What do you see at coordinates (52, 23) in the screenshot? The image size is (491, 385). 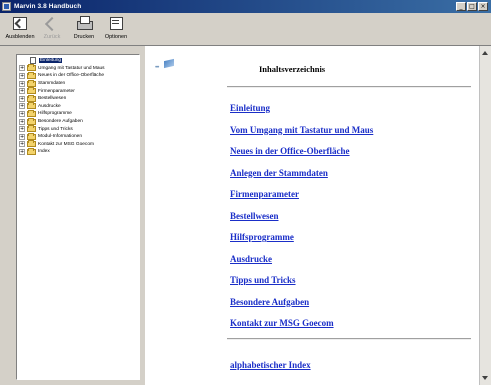 I see `back-arrow-icon` at bounding box center [52, 23].